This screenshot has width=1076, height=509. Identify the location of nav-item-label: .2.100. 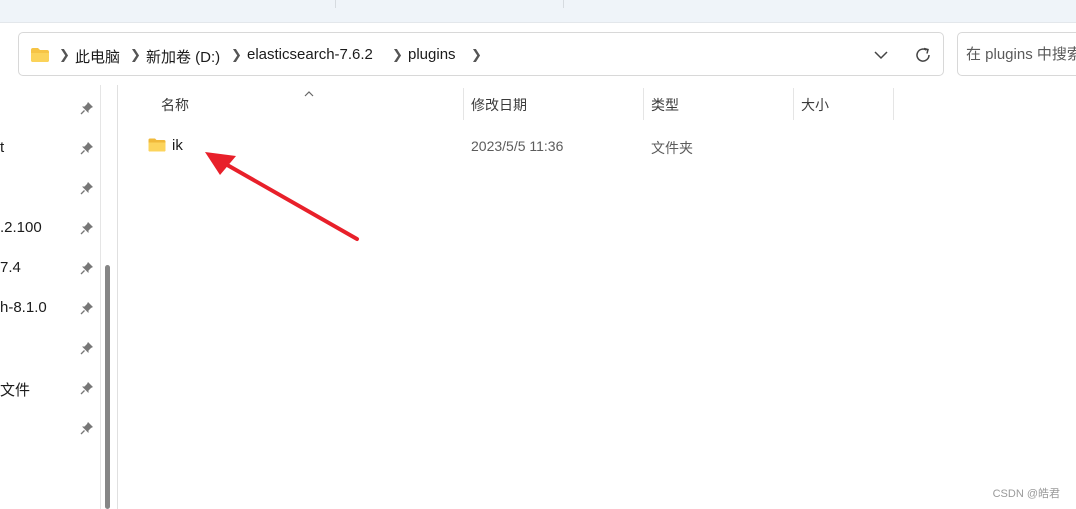
(21, 227).